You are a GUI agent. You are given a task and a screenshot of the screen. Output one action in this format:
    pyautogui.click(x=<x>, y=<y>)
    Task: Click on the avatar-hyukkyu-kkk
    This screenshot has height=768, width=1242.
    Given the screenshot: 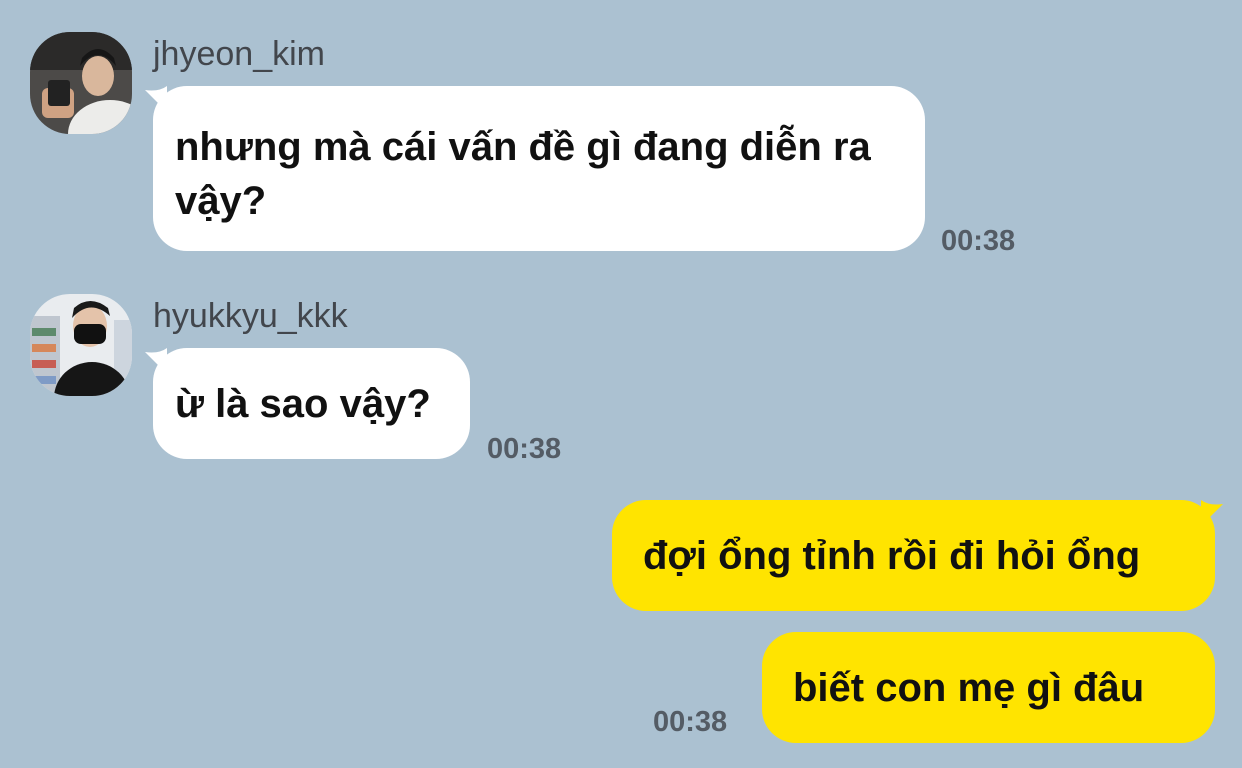 What is the action you would take?
    pyautogui.click(x=81, y=345)
    